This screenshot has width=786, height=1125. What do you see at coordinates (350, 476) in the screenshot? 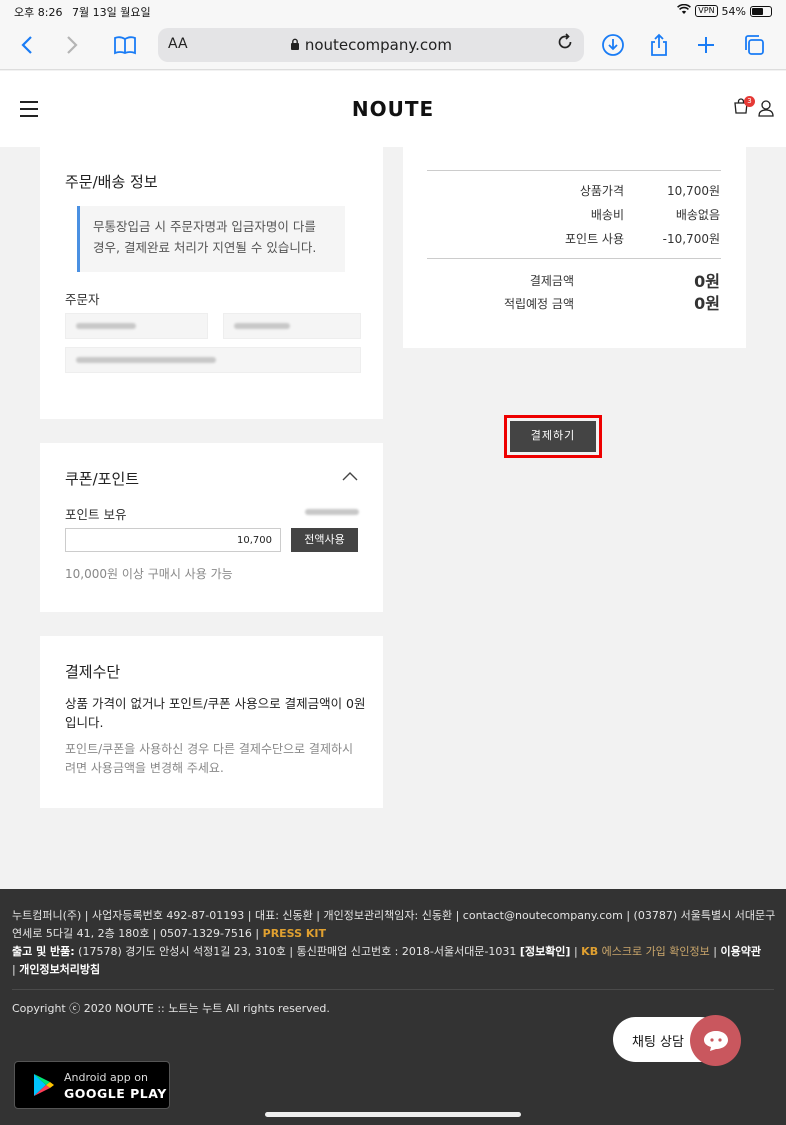
I see `chevron-up-icon` at bounding box center [350, 476].